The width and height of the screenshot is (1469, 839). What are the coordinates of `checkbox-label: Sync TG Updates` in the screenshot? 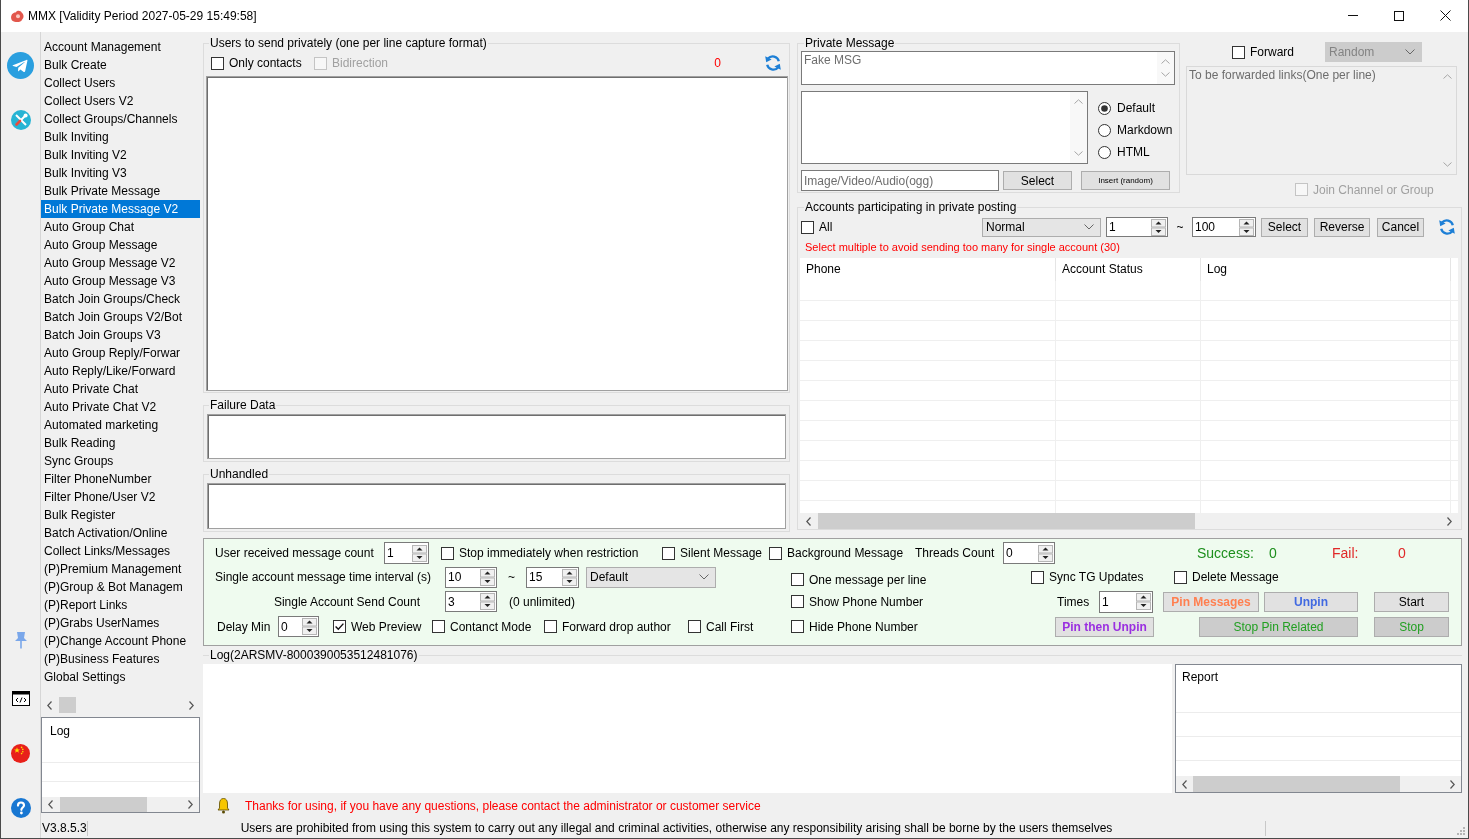 It's located at (1096, 577).